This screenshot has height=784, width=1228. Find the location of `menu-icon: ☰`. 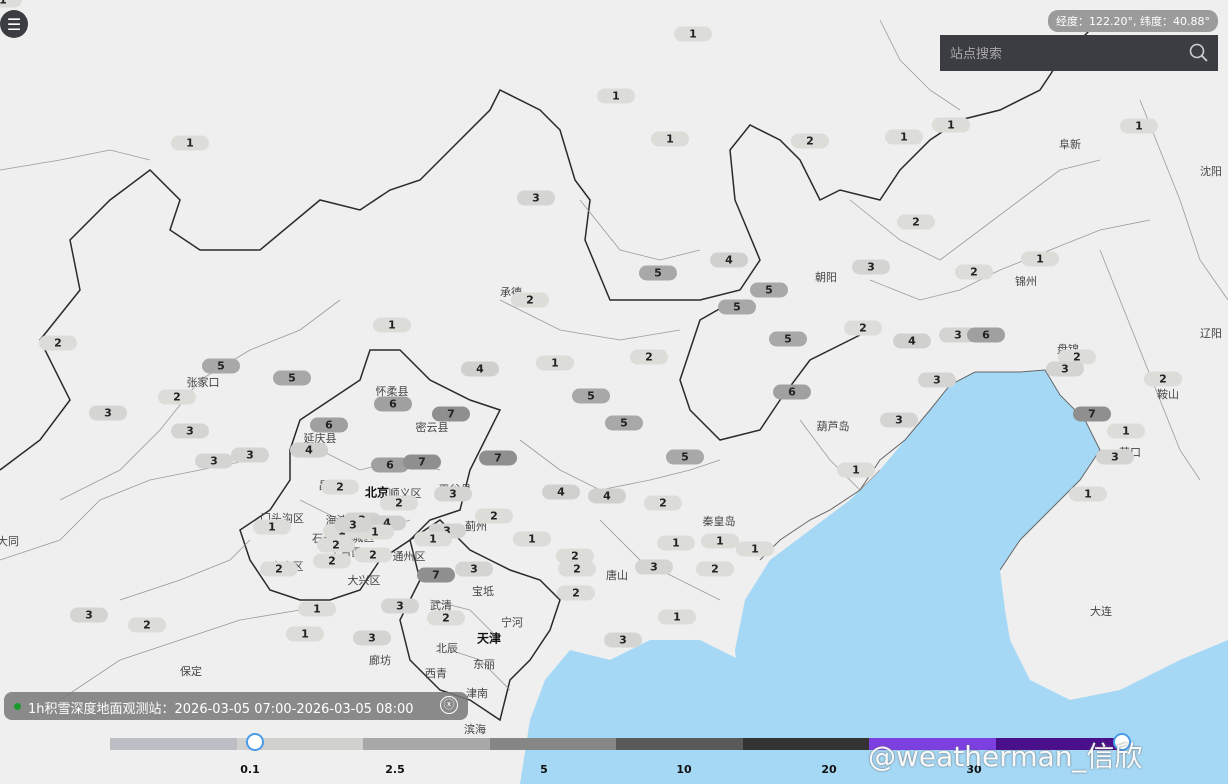

menu-icon: ☰ is located at coordinates (14, 24).